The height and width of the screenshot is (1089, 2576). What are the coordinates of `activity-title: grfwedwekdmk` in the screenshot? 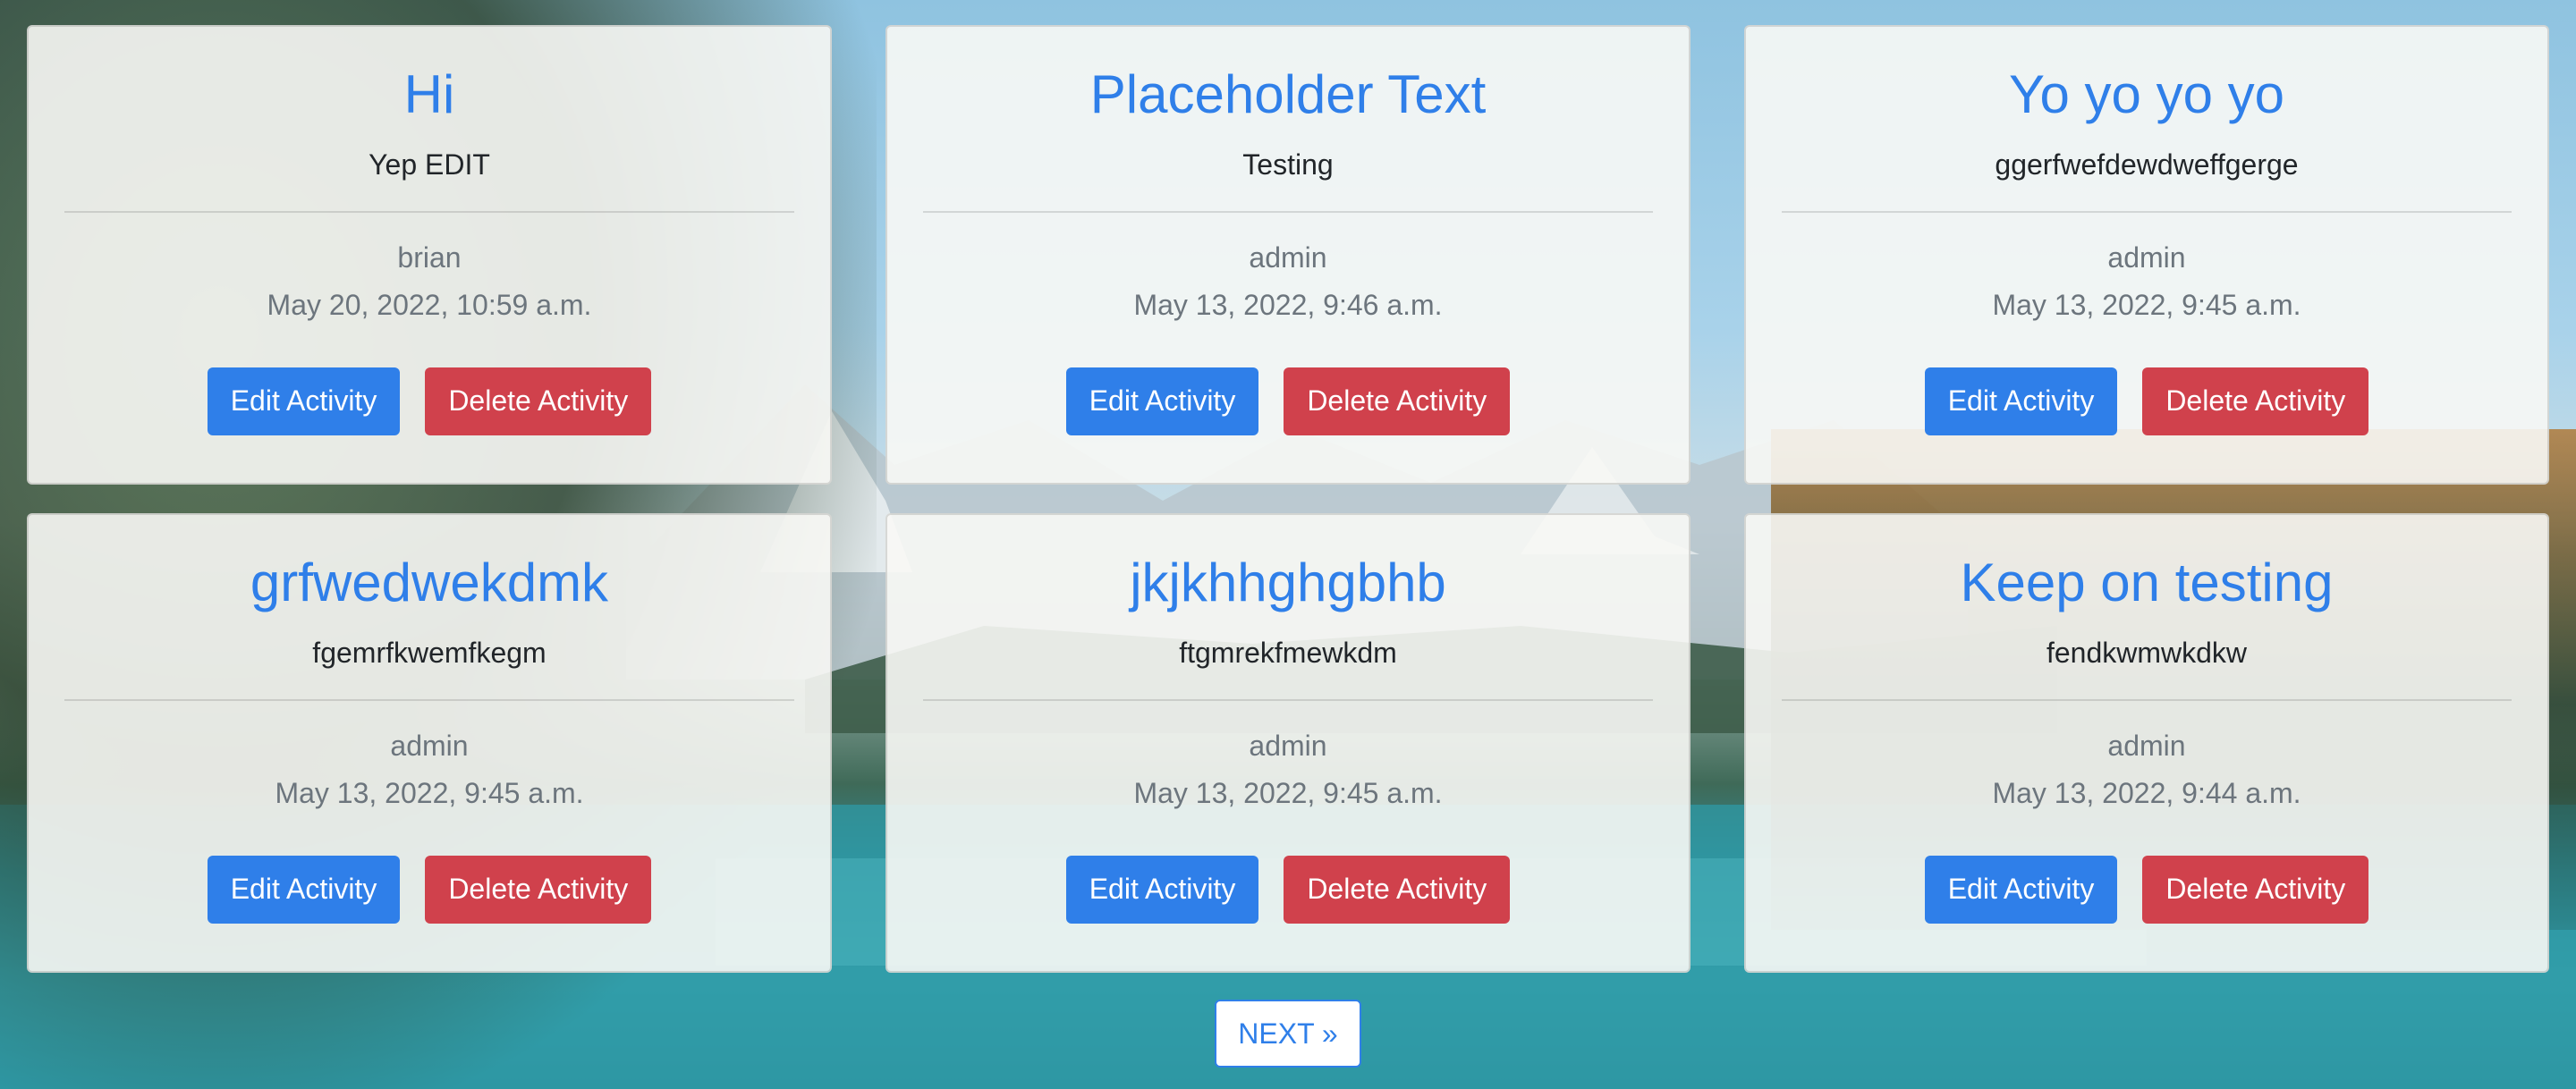 It's located at (429, 582).